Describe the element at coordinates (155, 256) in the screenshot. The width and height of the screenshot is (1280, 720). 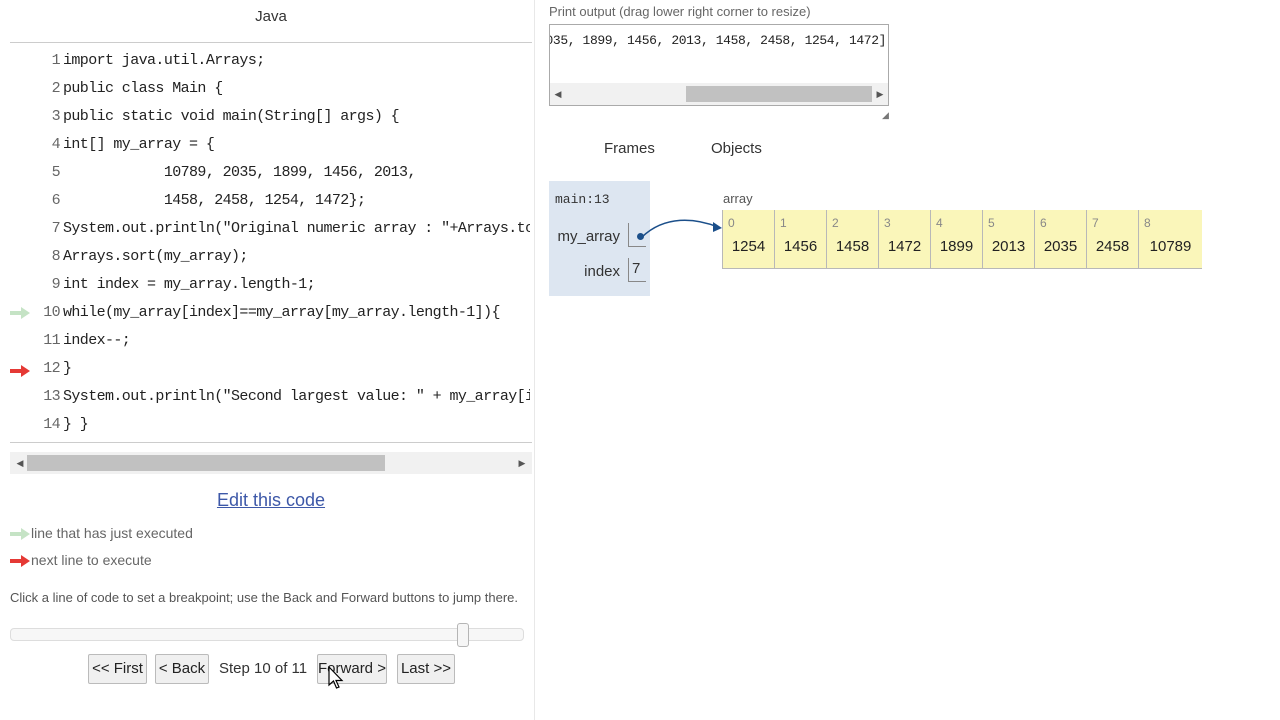
I see `code-text: Arrays.sort(my_array);` at that location.